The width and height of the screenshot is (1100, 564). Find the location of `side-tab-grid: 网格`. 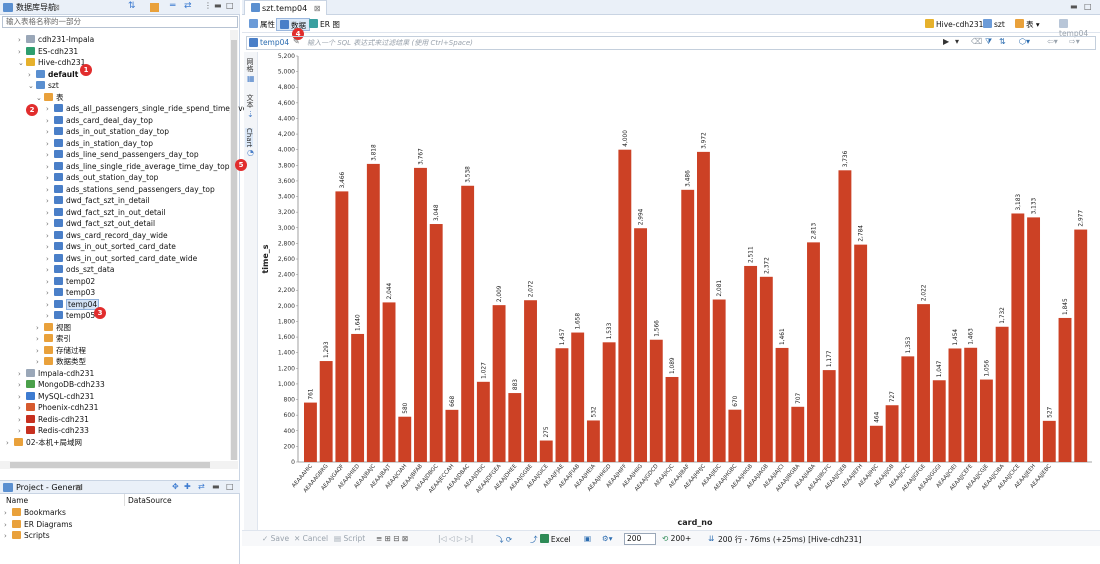

side-tab-grid: 网格 is located at coordinates (250, 65).